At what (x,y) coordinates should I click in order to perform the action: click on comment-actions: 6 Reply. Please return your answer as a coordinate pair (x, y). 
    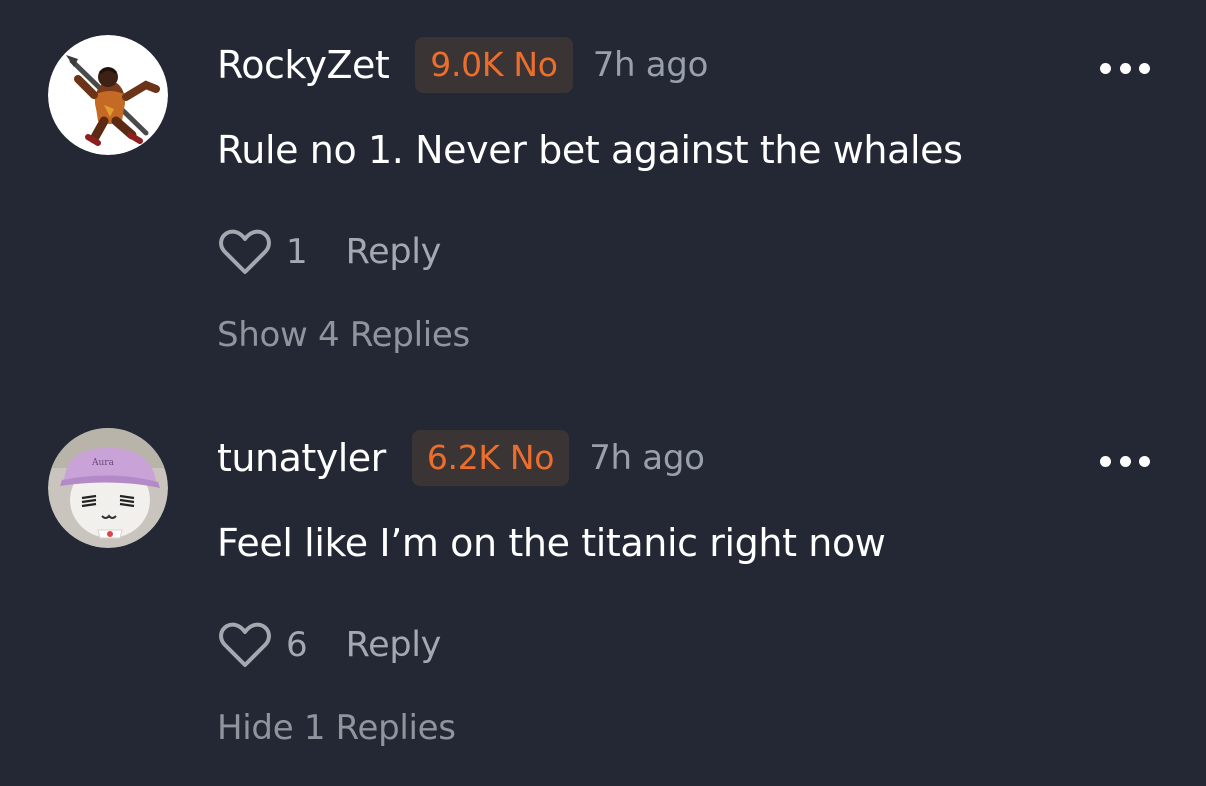
    Looking at the image, I should click on (329, 645).